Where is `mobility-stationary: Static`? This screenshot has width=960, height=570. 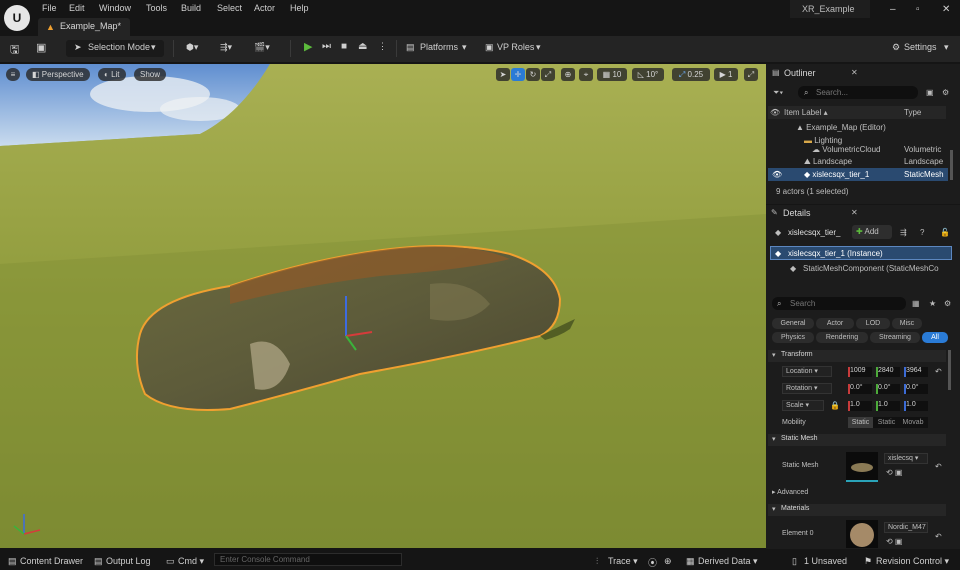
mobility-stationary: Static is located at coordinates (886, 422).